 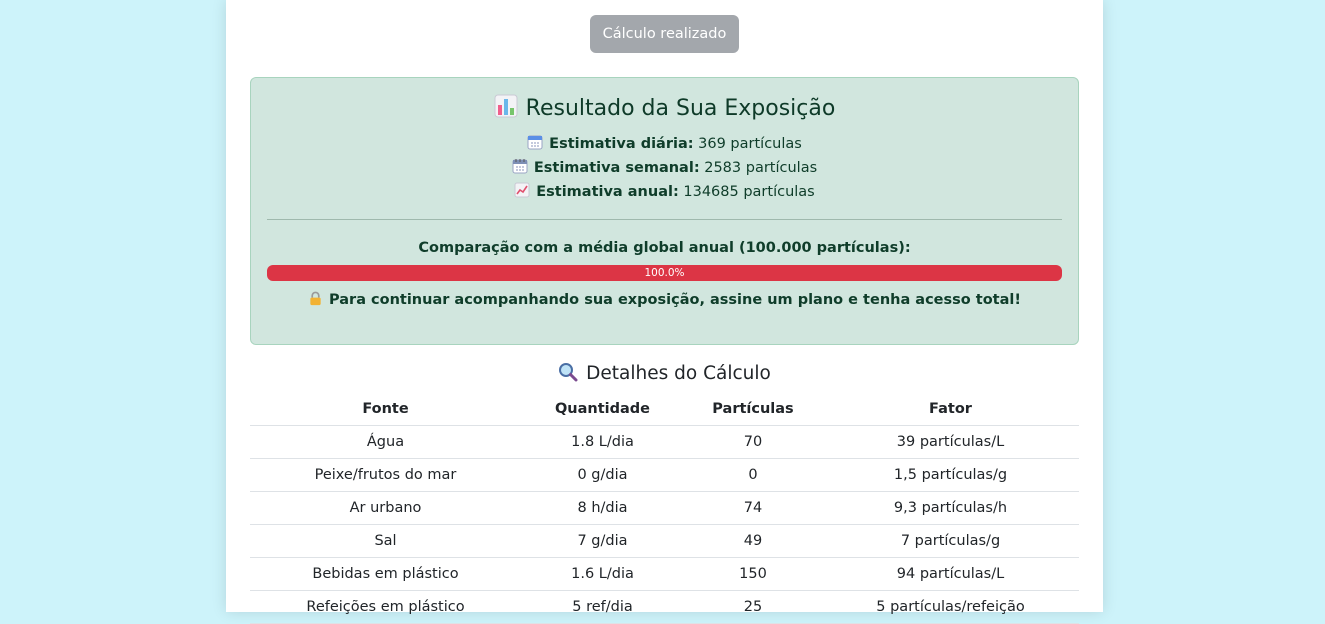 What do you see at coordinates (680, 108) in the screenshot?
I see `result-title-text: Resultado da Sua Exposição` at bounding box center [680, 108].